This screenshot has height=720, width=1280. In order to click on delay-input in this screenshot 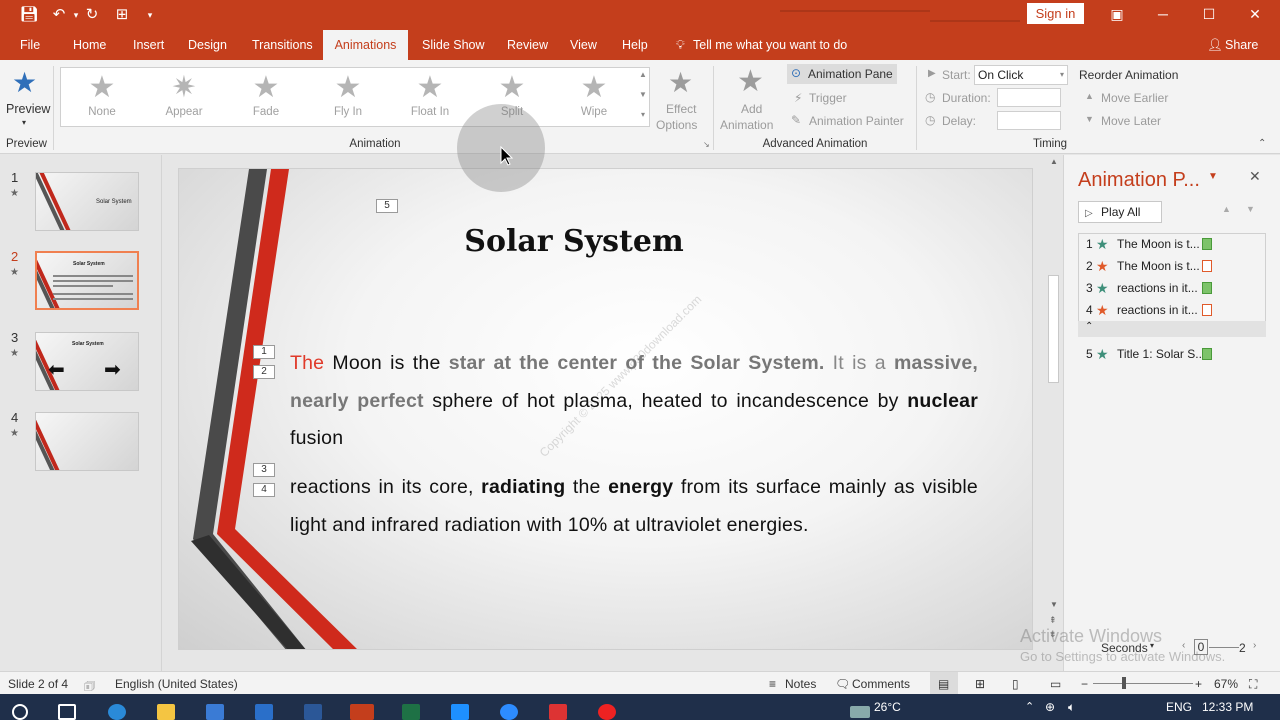, I will do `click(1029, 120)`.